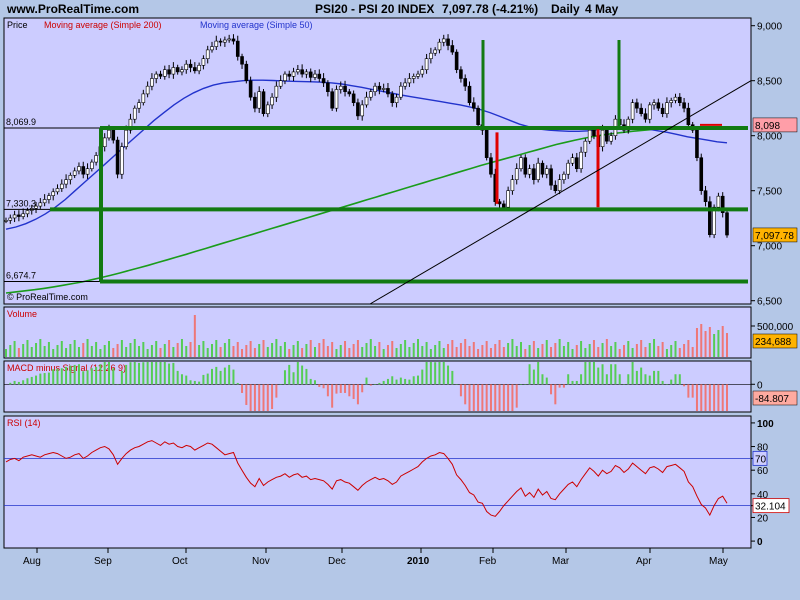 The width and height of the screenshot is (800, 600). What do you see at coordinates (769, 82) in the screenshot?
I see `price-y-tick-label: 8,500` at bounding box center [769, 82].